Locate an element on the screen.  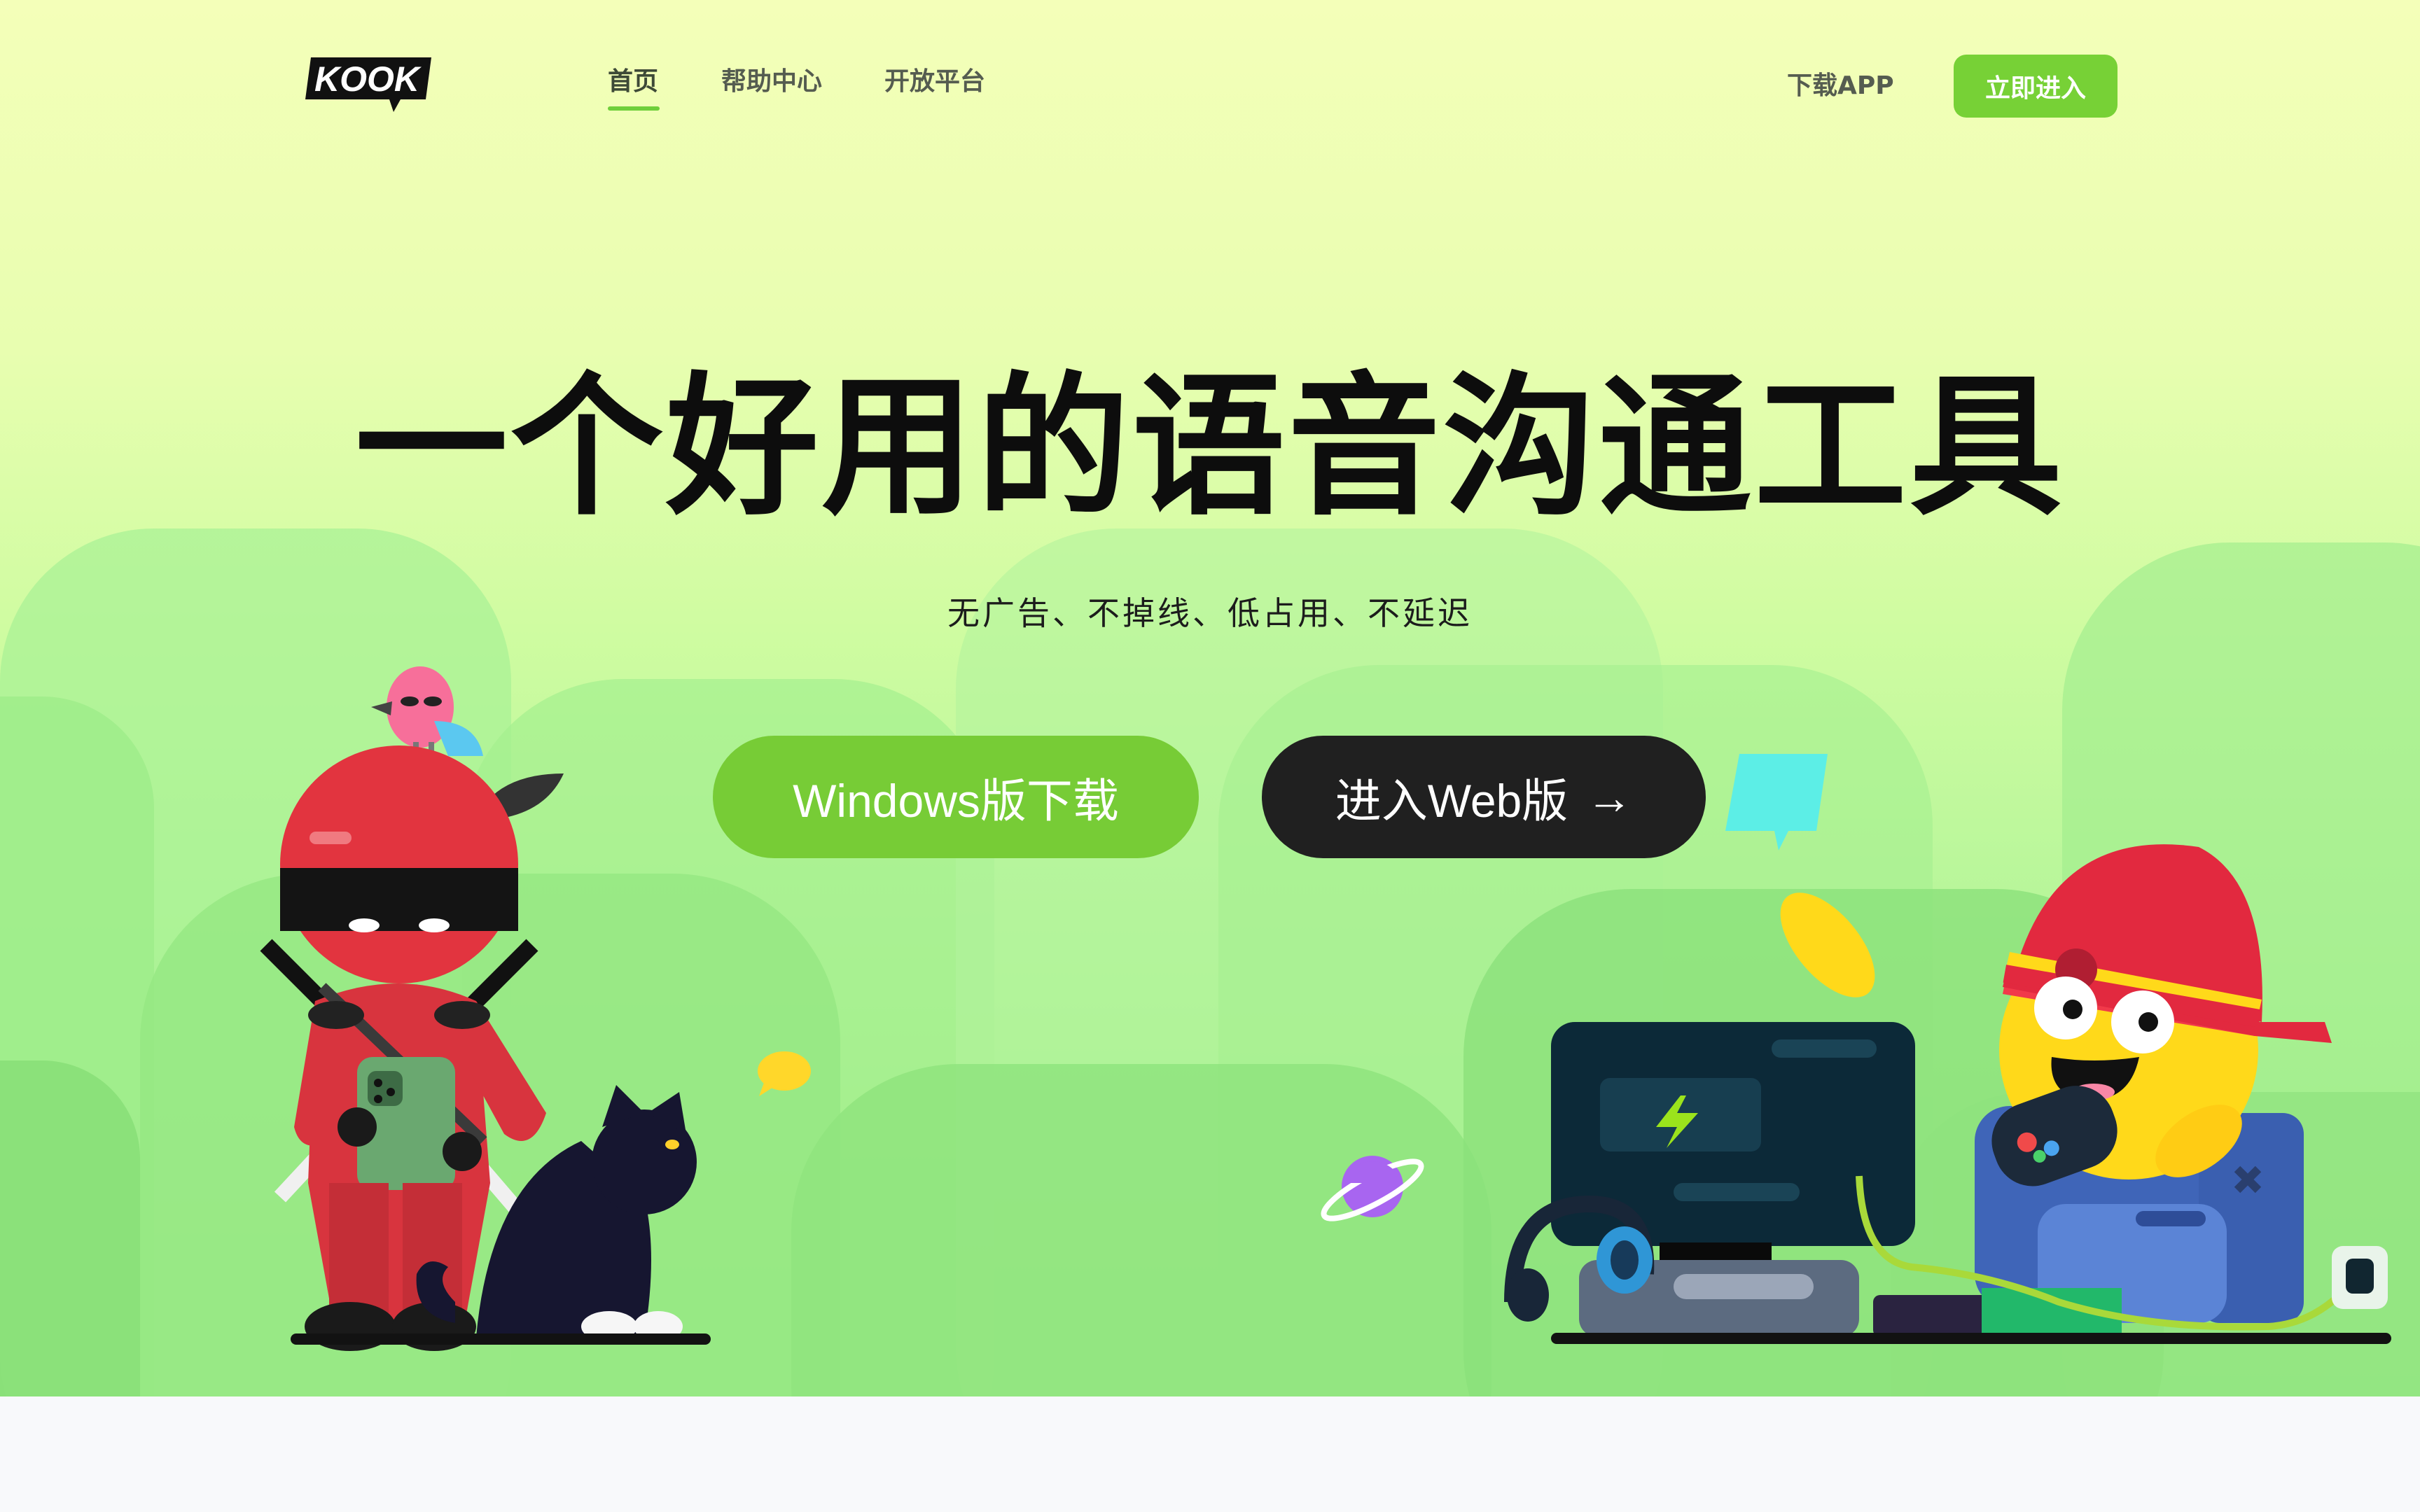
kook-logo: KOOK is located at coordinates (369, 85).